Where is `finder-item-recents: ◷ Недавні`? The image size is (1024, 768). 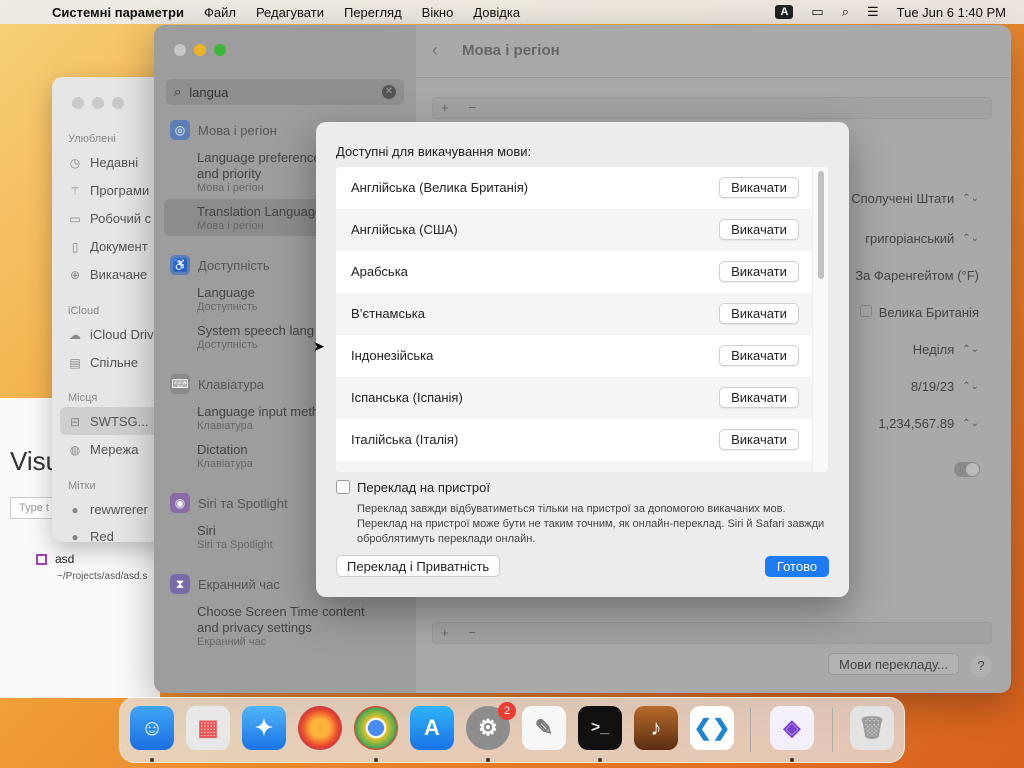 finder-item-recents: ◷ Недавні is located at coordinates (103, 162).